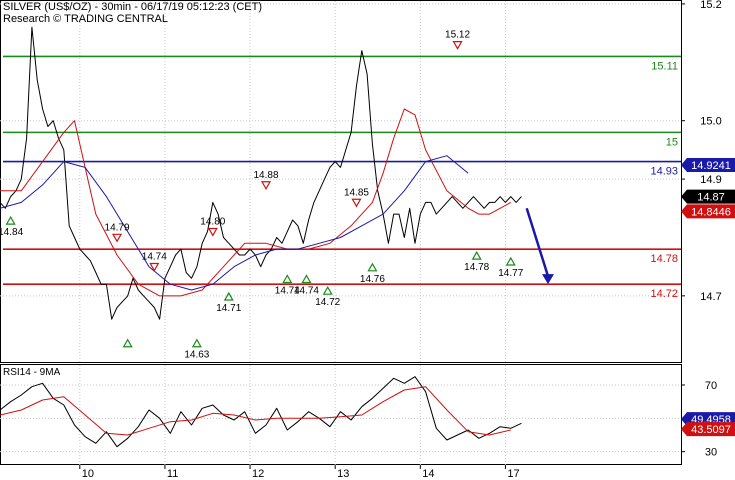 This screenshot has height=480, width=735. I want to click on forecast-arrow-line, so click(537, 242).